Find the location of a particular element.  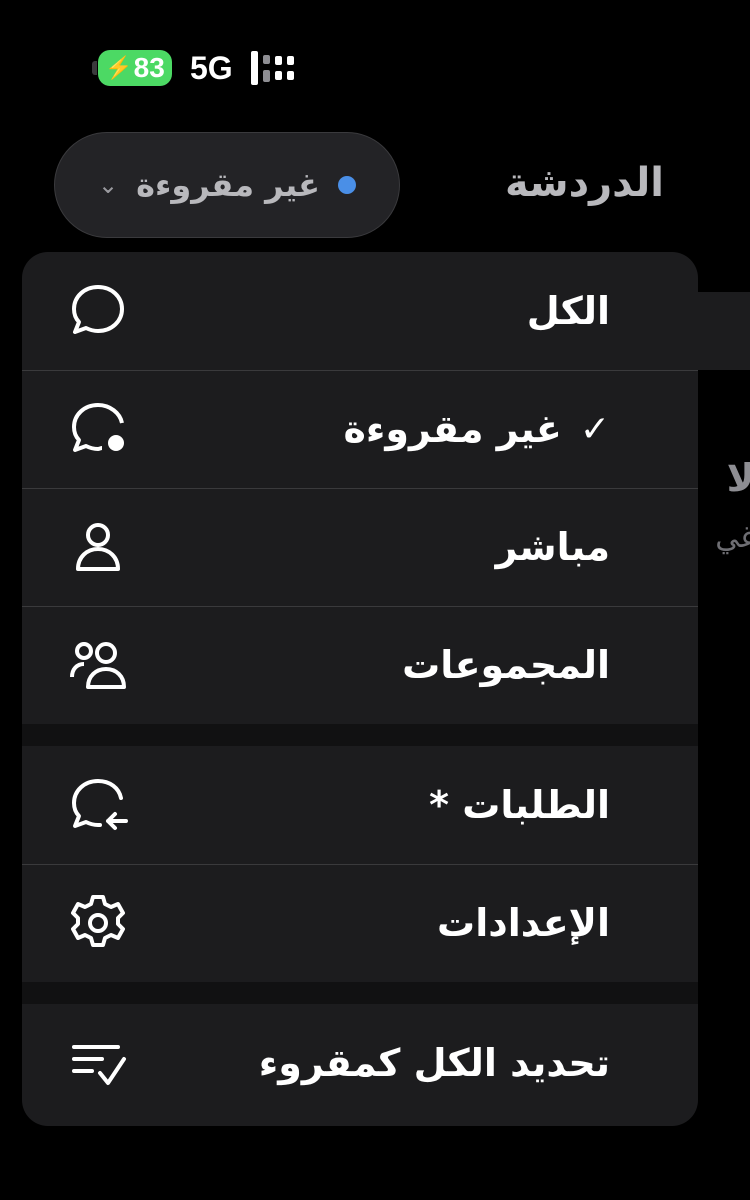

menu-item-label: تحديد الكل كمقروء is located at coordinates (434, 1063).